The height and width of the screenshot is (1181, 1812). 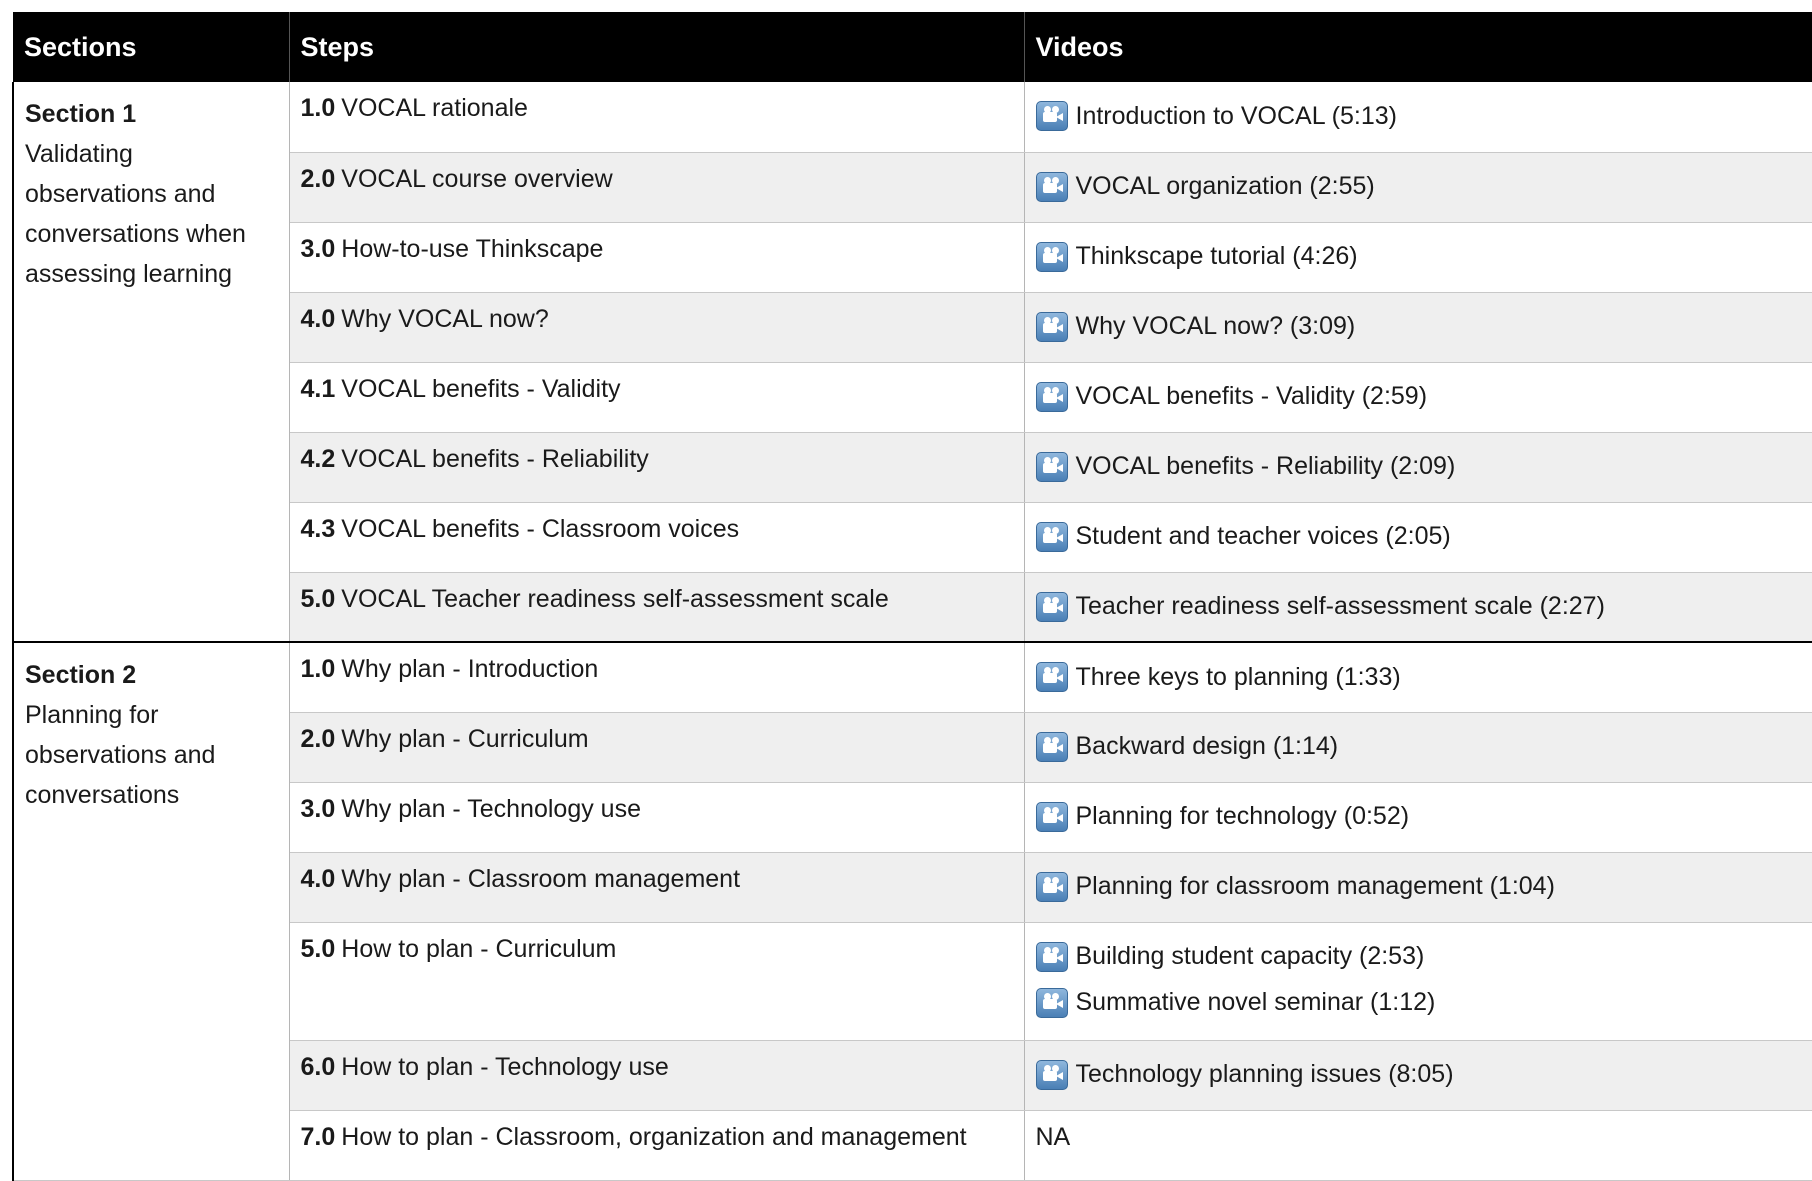 I want to click on video-title: VOCAL benefits - Validity (2:59), so click(x=1252, y=396).